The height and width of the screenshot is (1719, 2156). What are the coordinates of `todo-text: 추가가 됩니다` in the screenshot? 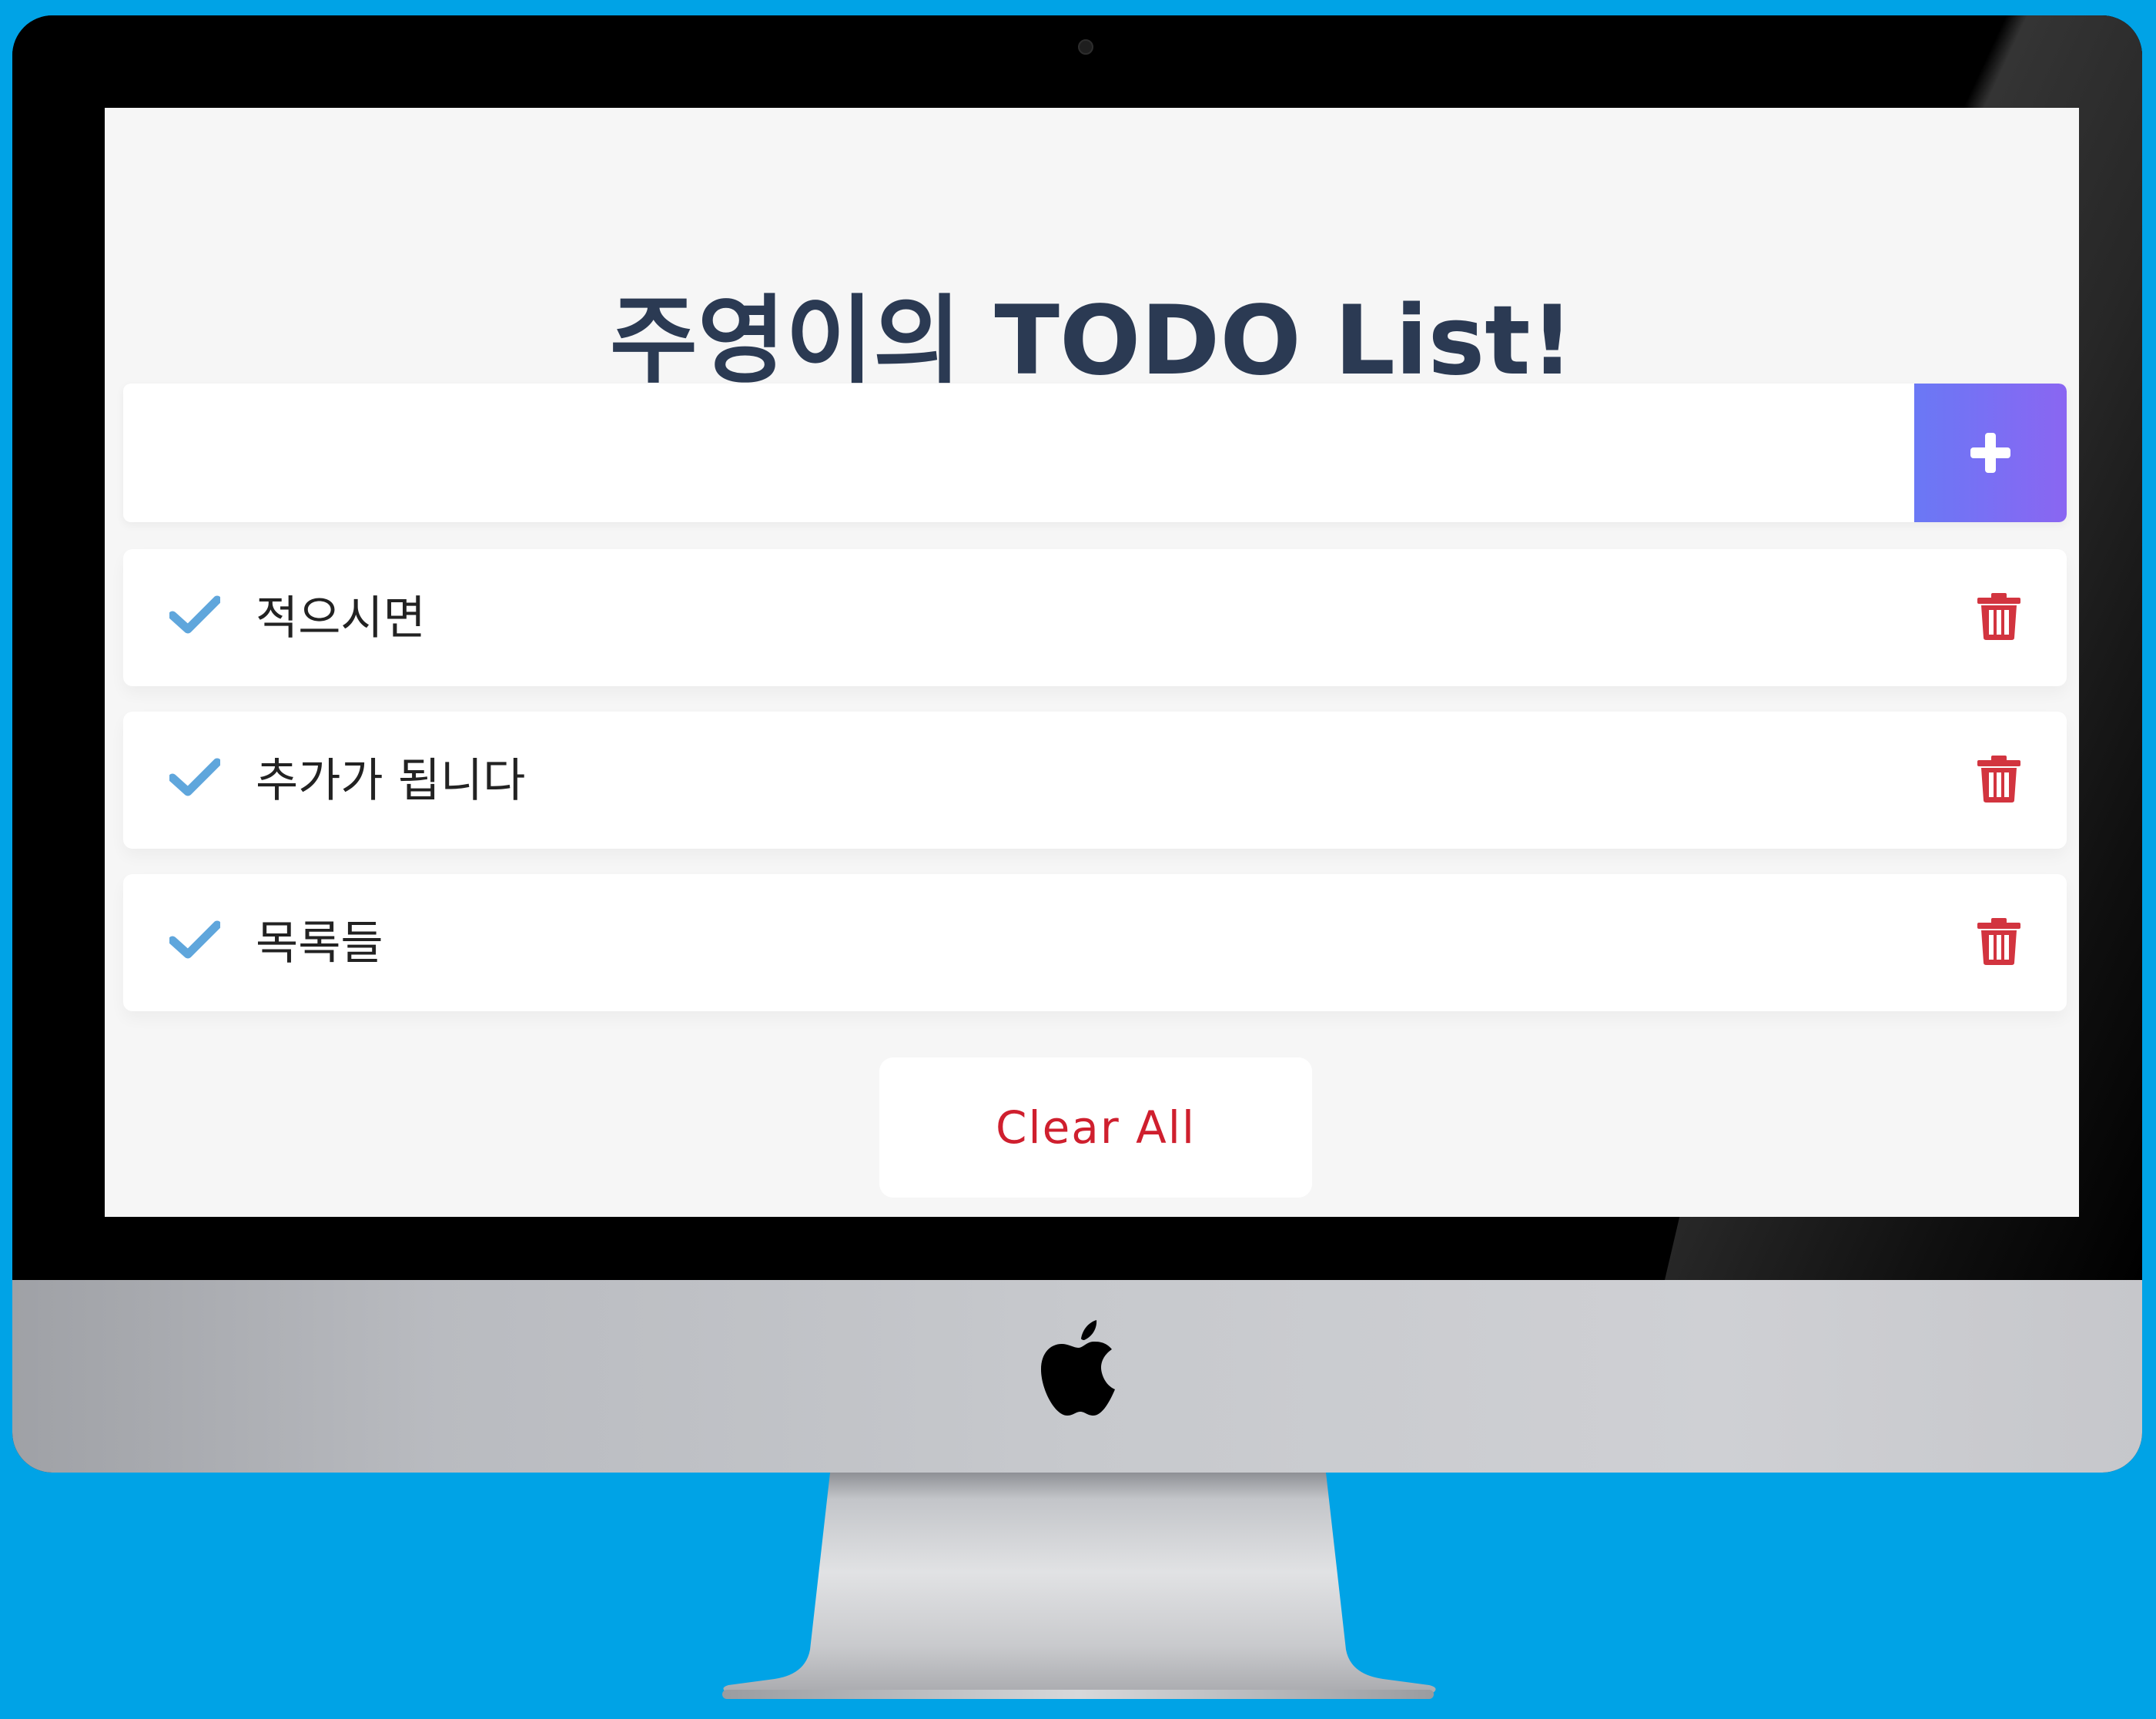 It's located at (391, 781).